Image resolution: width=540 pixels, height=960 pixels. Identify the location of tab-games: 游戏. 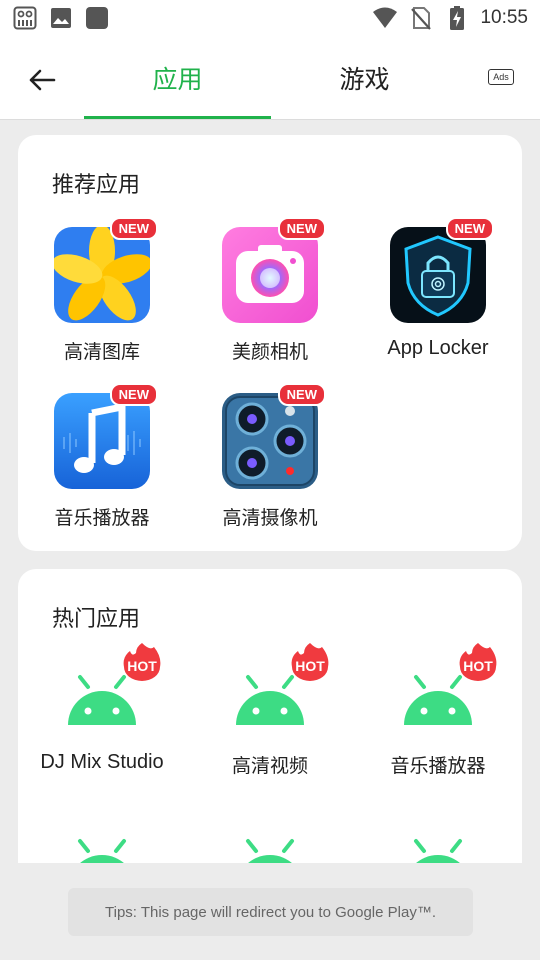
(364, 78).